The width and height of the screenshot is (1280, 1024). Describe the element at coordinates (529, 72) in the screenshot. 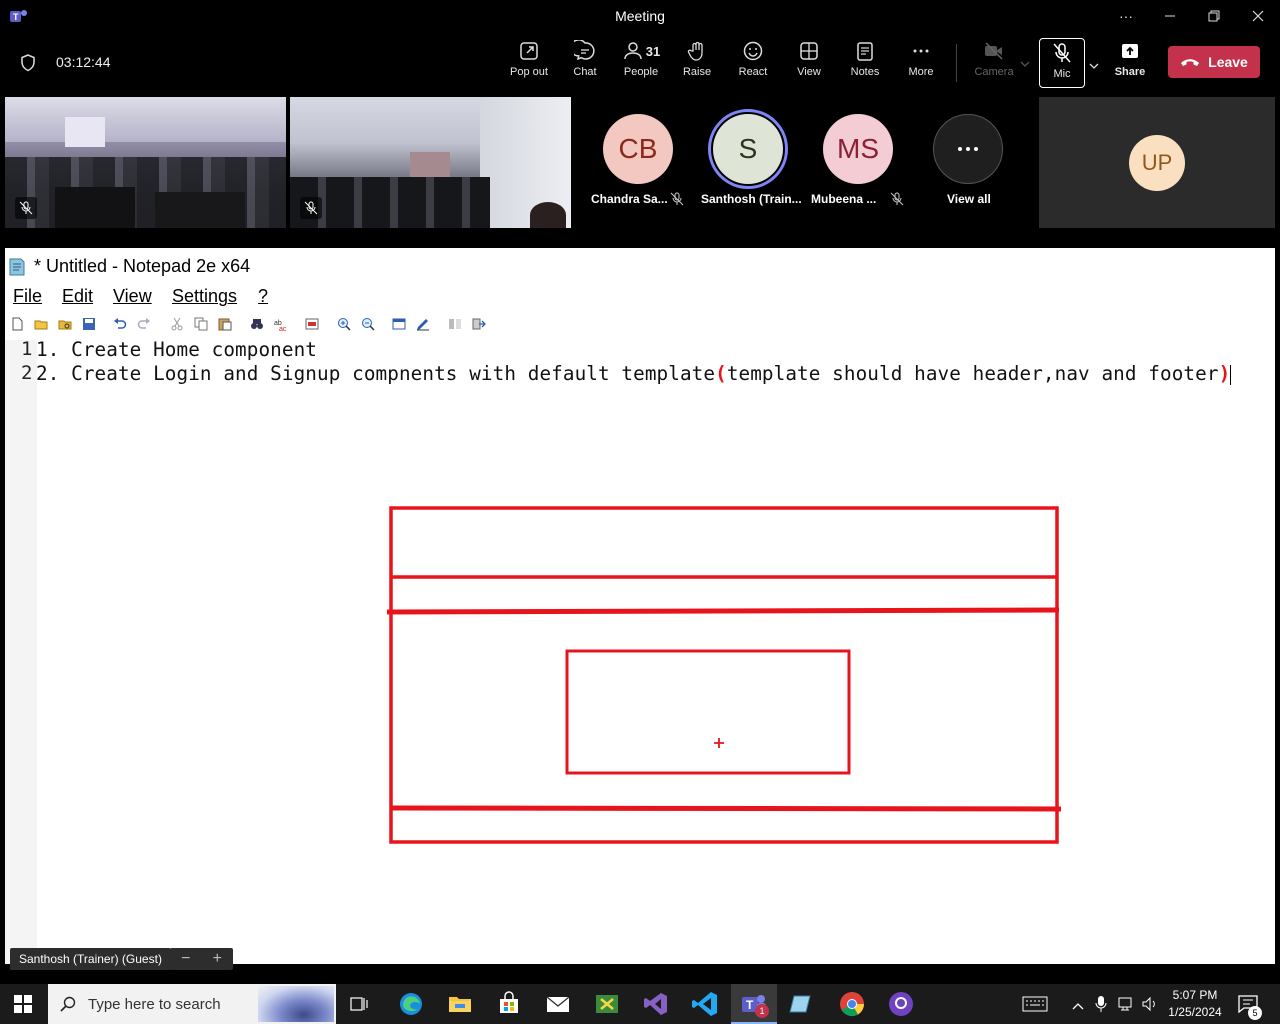

I see `popout-label: Pop out` at that location.